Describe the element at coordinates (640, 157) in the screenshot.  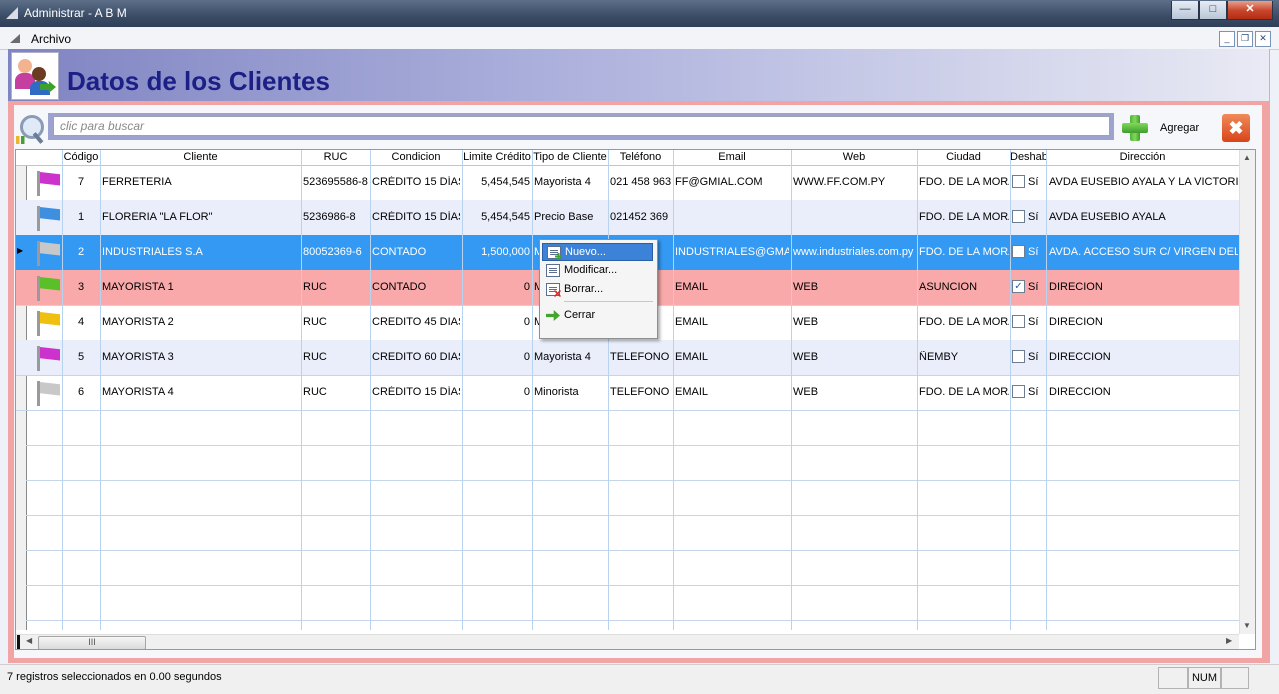
I see `col-header-telefono: Teléfono` at that location.